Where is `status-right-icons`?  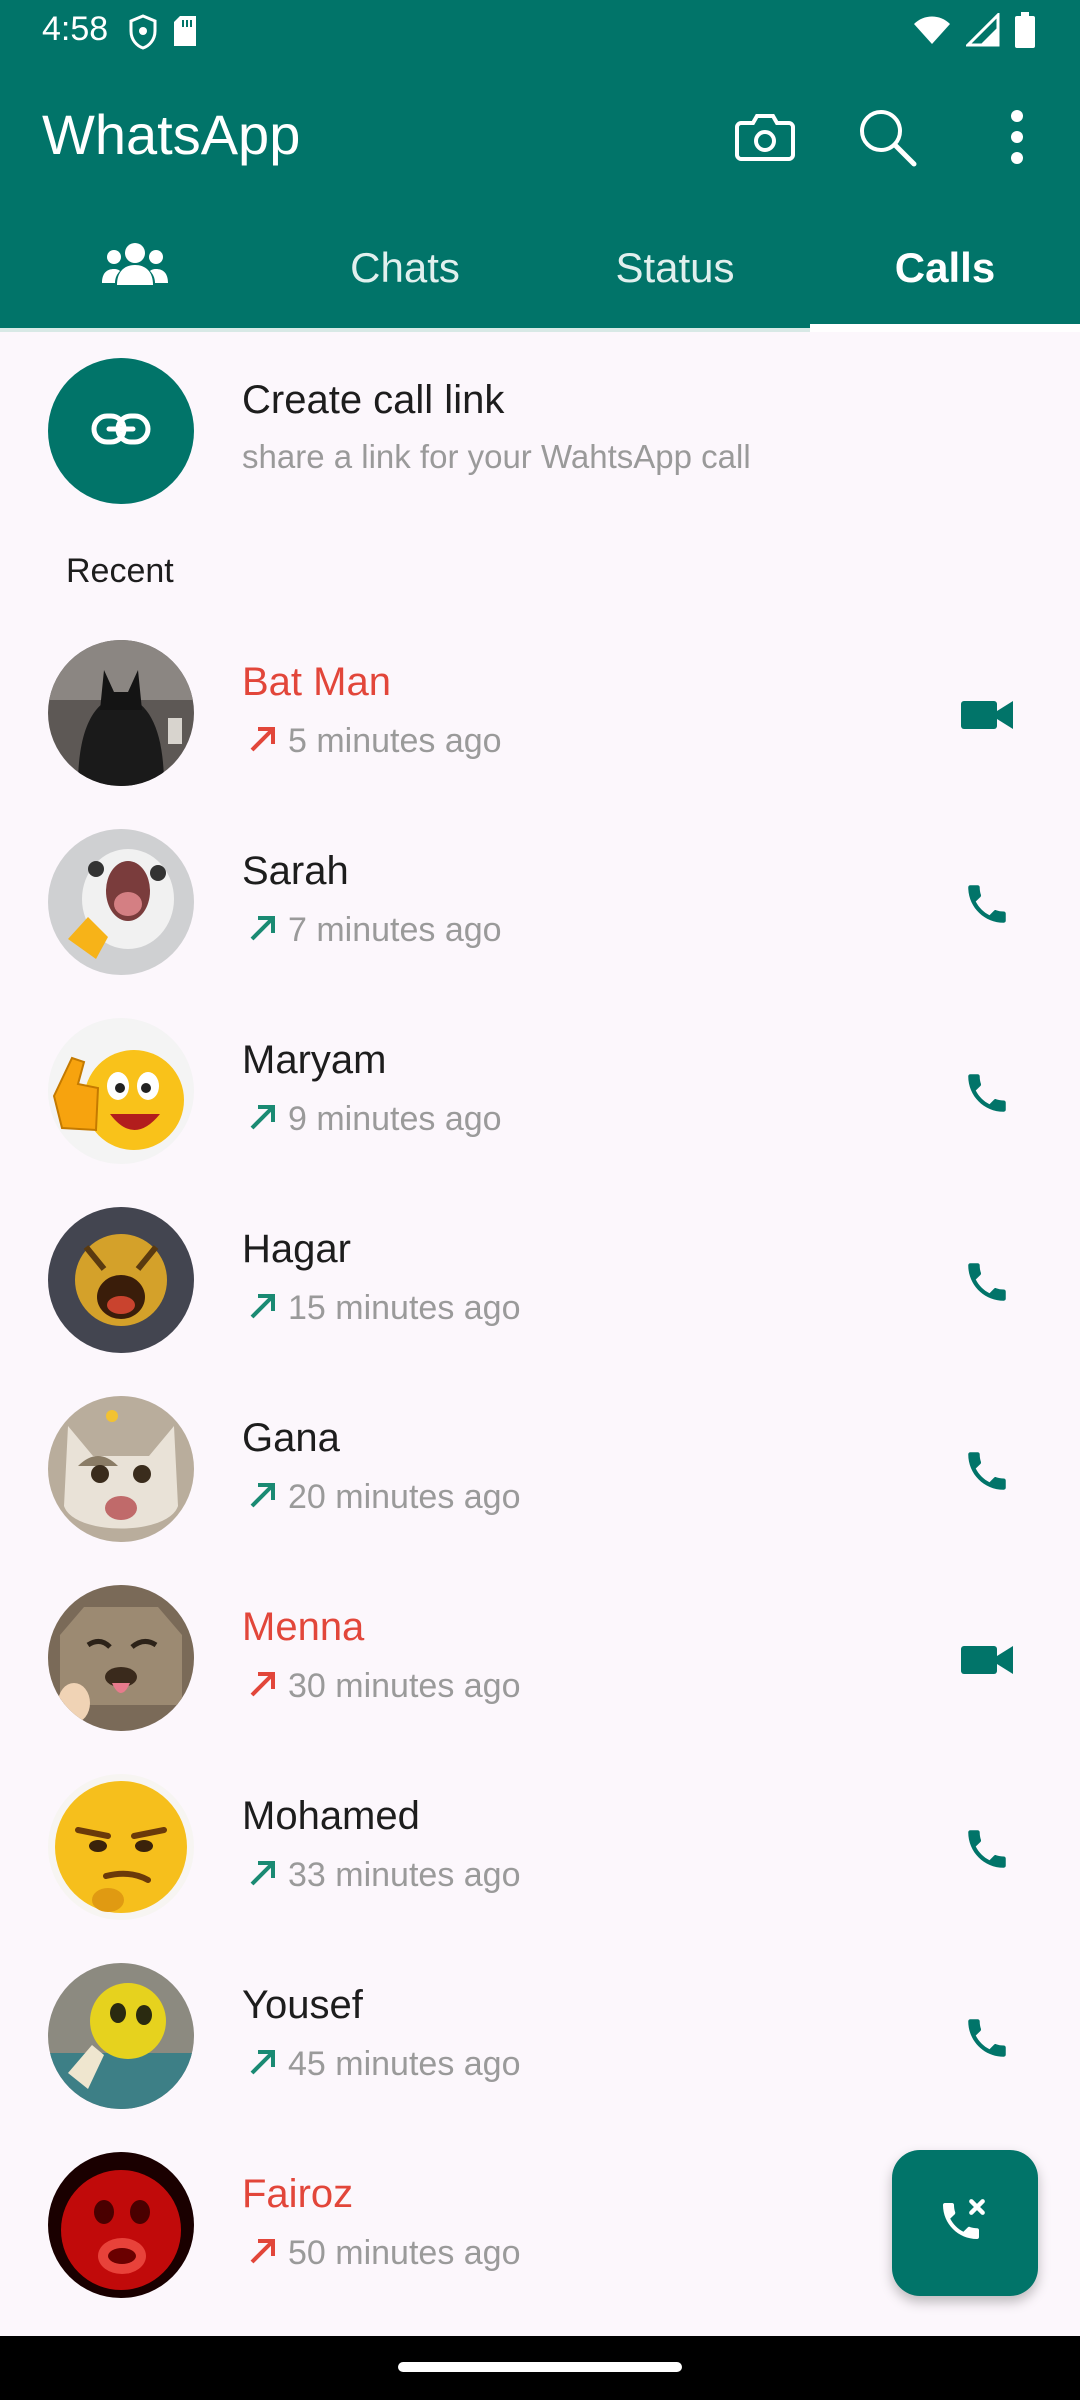 status-right-icons is located at coordinates (974, 32).